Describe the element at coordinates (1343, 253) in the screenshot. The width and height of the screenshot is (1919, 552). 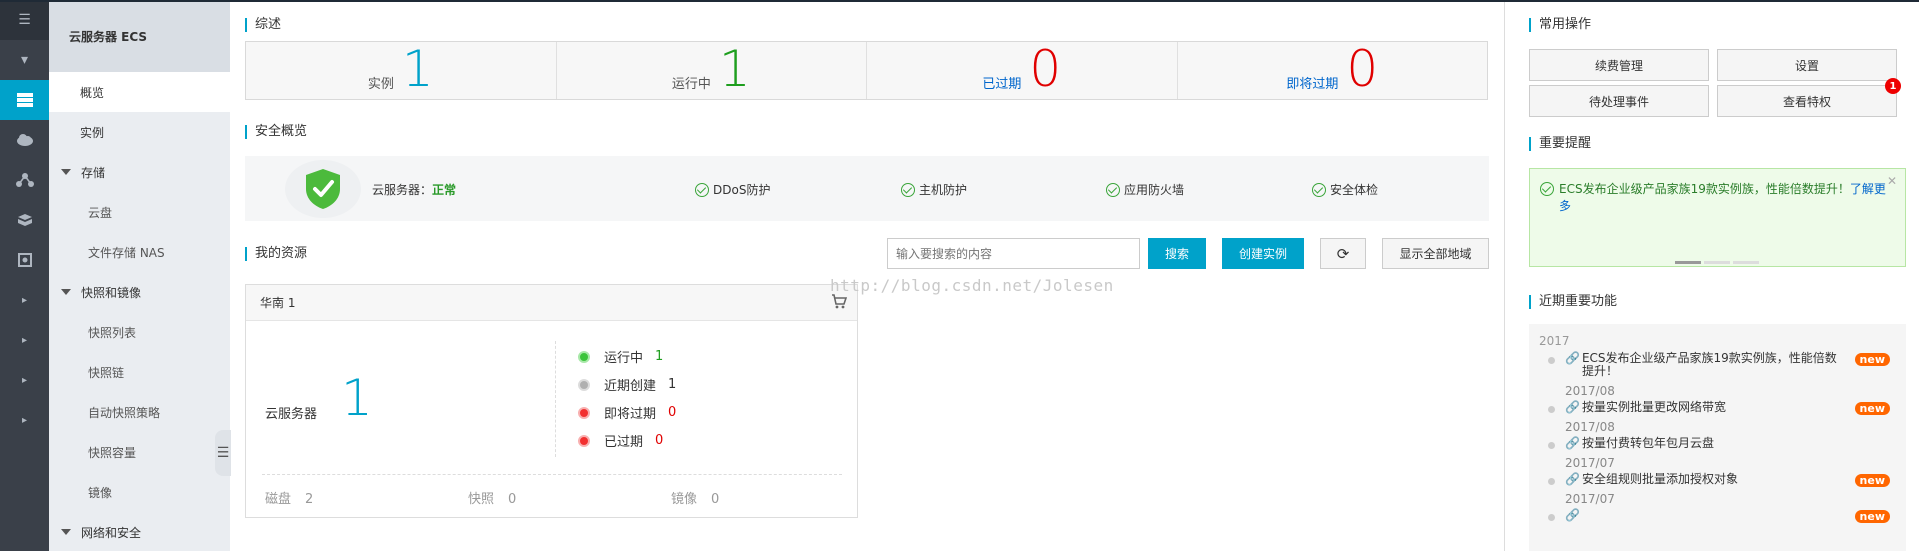
I see `refresh-button: ⟳` at that location.